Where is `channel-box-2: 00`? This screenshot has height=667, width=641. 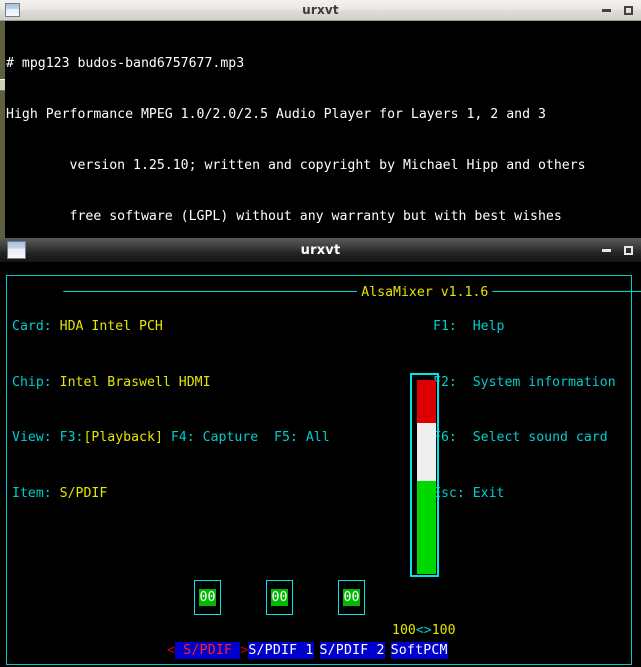 channel-box-2: 00 is located at coordinates (351, 597).